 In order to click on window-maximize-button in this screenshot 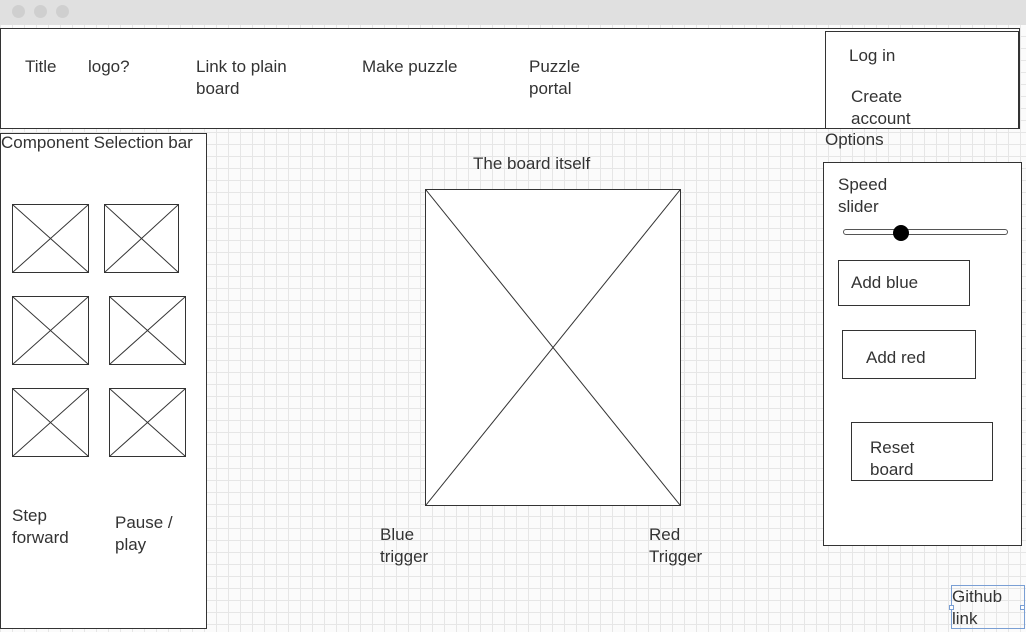, I will do `click(62, 11)`.